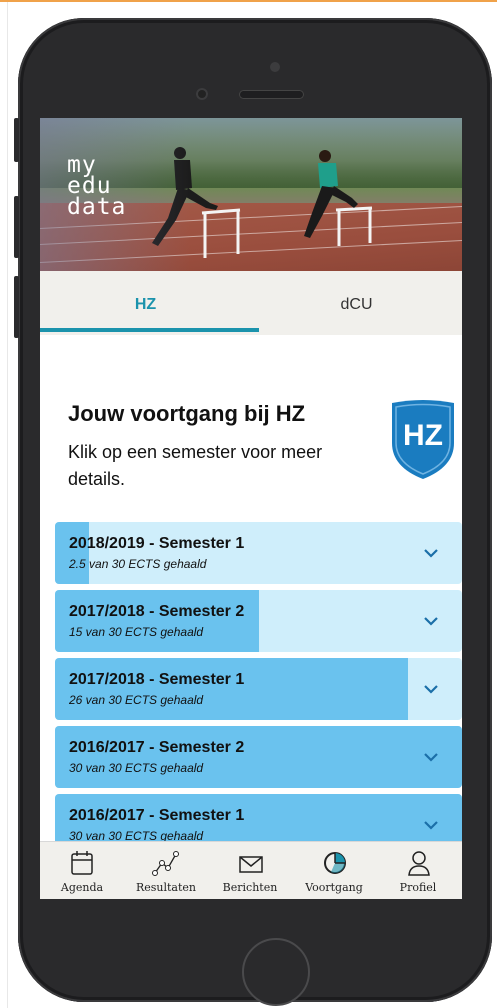  I want to click on semester-name: 2018/2019 - Semester 1, so click(157, 543).